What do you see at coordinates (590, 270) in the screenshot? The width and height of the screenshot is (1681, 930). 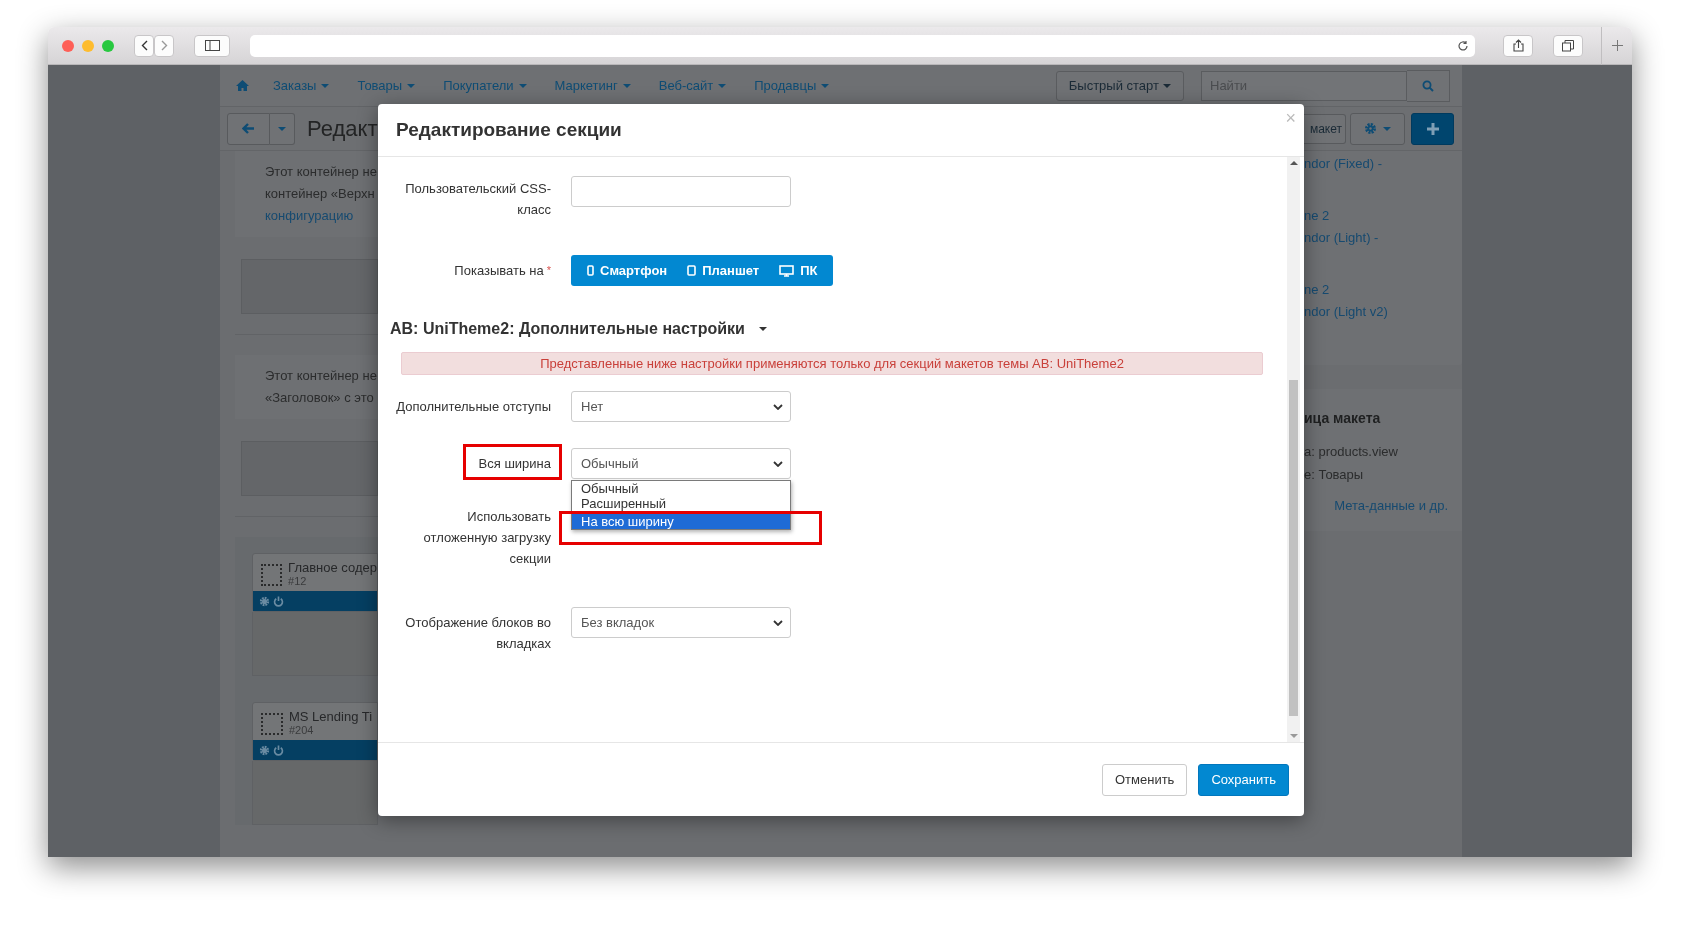 I see `smartphone-icon` at bounding box center [590, 270].